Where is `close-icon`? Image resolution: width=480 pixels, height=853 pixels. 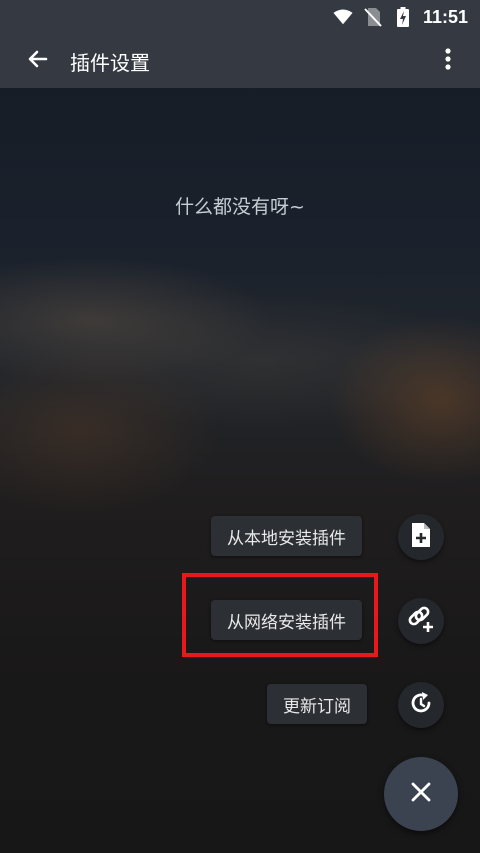
close-icon is located at coordinates (421, 794).